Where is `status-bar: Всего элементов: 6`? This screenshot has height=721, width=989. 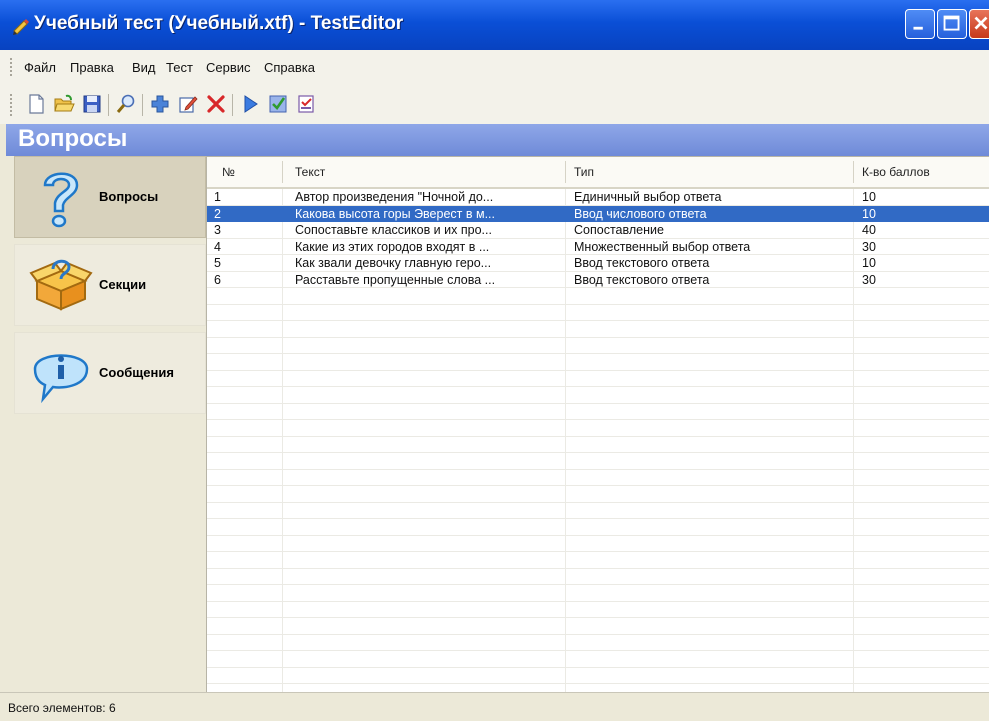
status-bar: Всего элементов: 6 is located at coordinates (494, 706).